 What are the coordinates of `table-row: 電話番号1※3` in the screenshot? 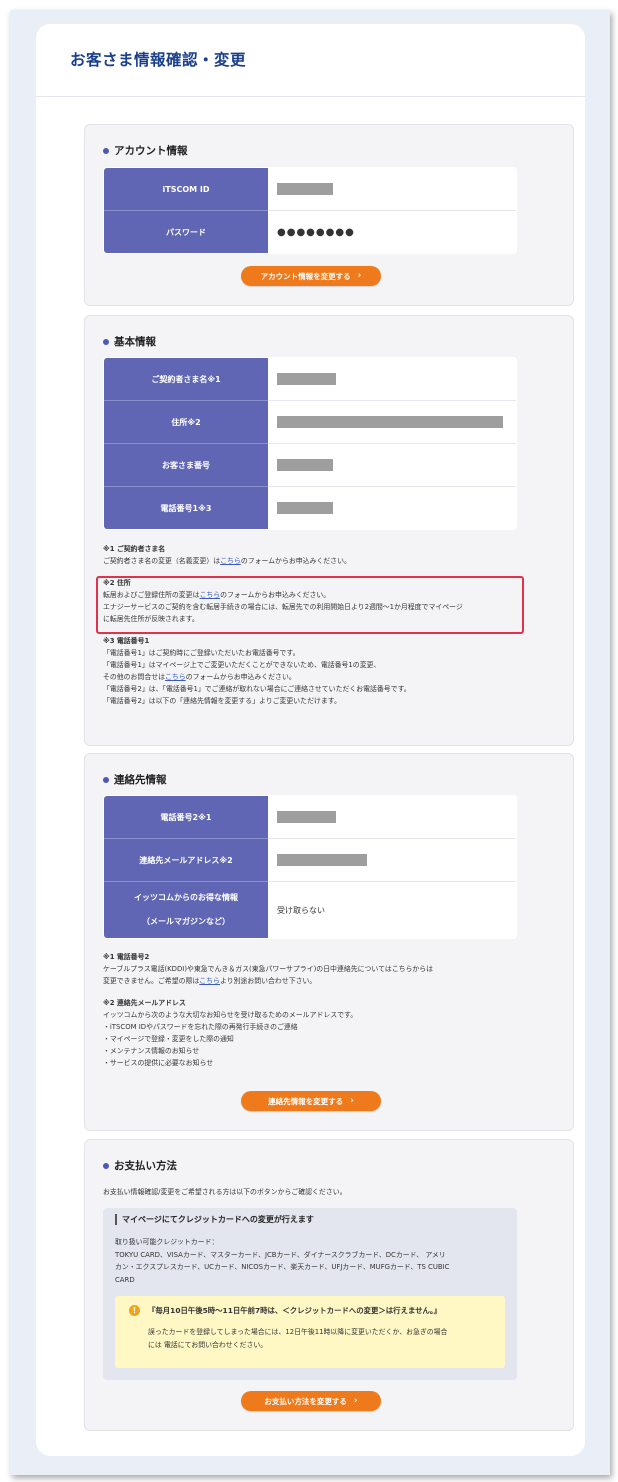 It's located at (310, 508).